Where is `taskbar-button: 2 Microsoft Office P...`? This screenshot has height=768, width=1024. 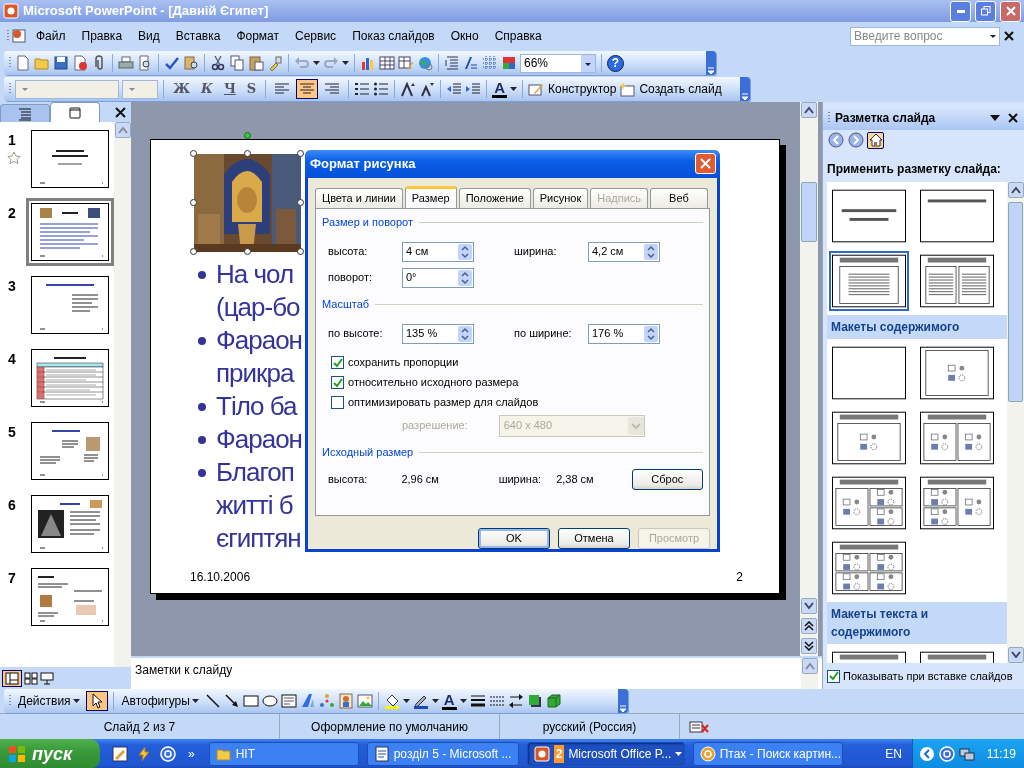
taskbar-button: 2 Microsoft Office P... is located at coordinates (605, 754).